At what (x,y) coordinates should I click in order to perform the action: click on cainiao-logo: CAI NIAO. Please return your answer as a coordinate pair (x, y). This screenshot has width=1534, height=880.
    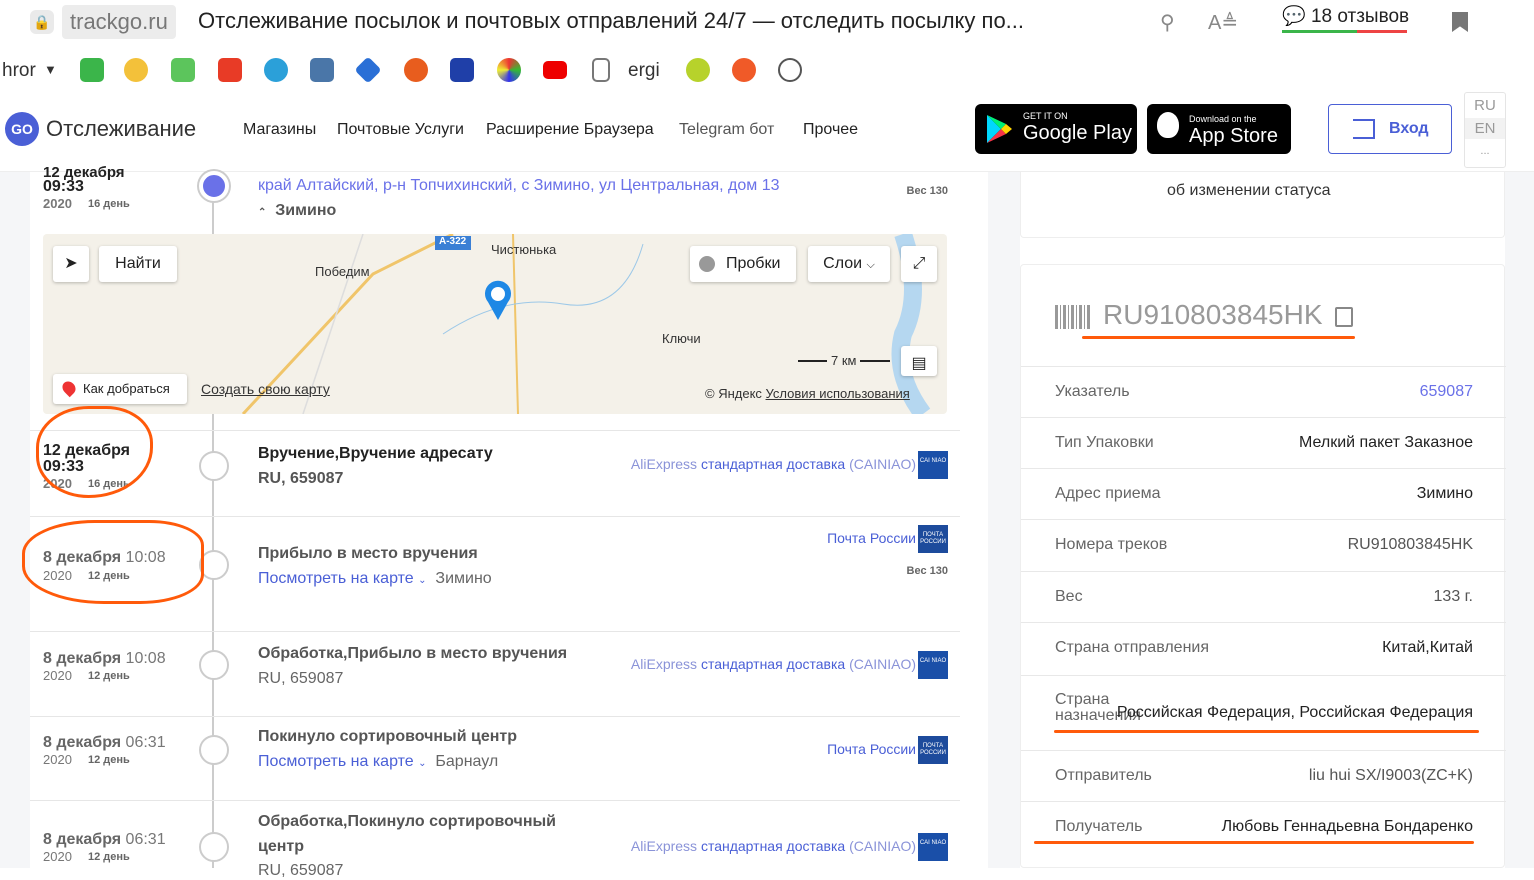
    Looking at the image, I should click on (933, 465).